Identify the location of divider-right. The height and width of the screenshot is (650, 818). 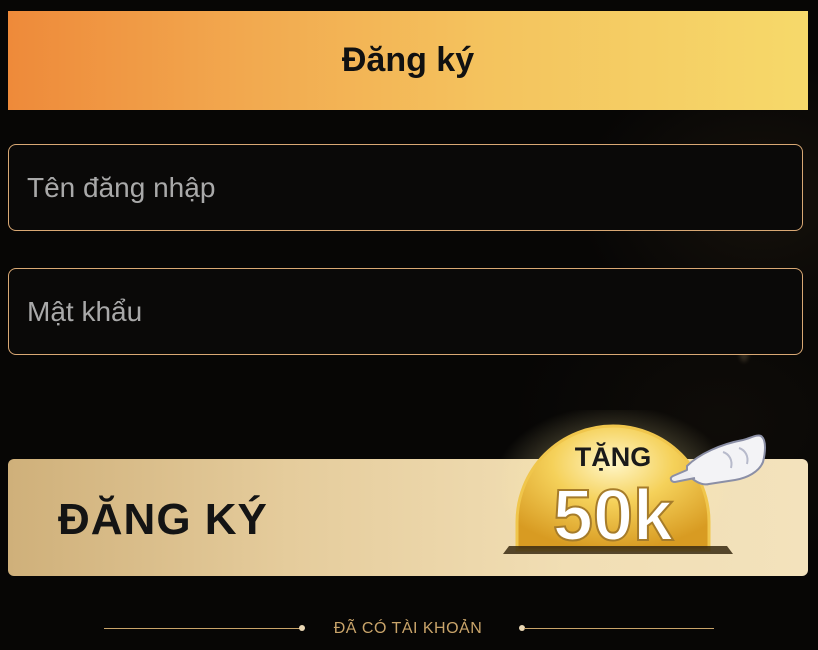
(619, 628).